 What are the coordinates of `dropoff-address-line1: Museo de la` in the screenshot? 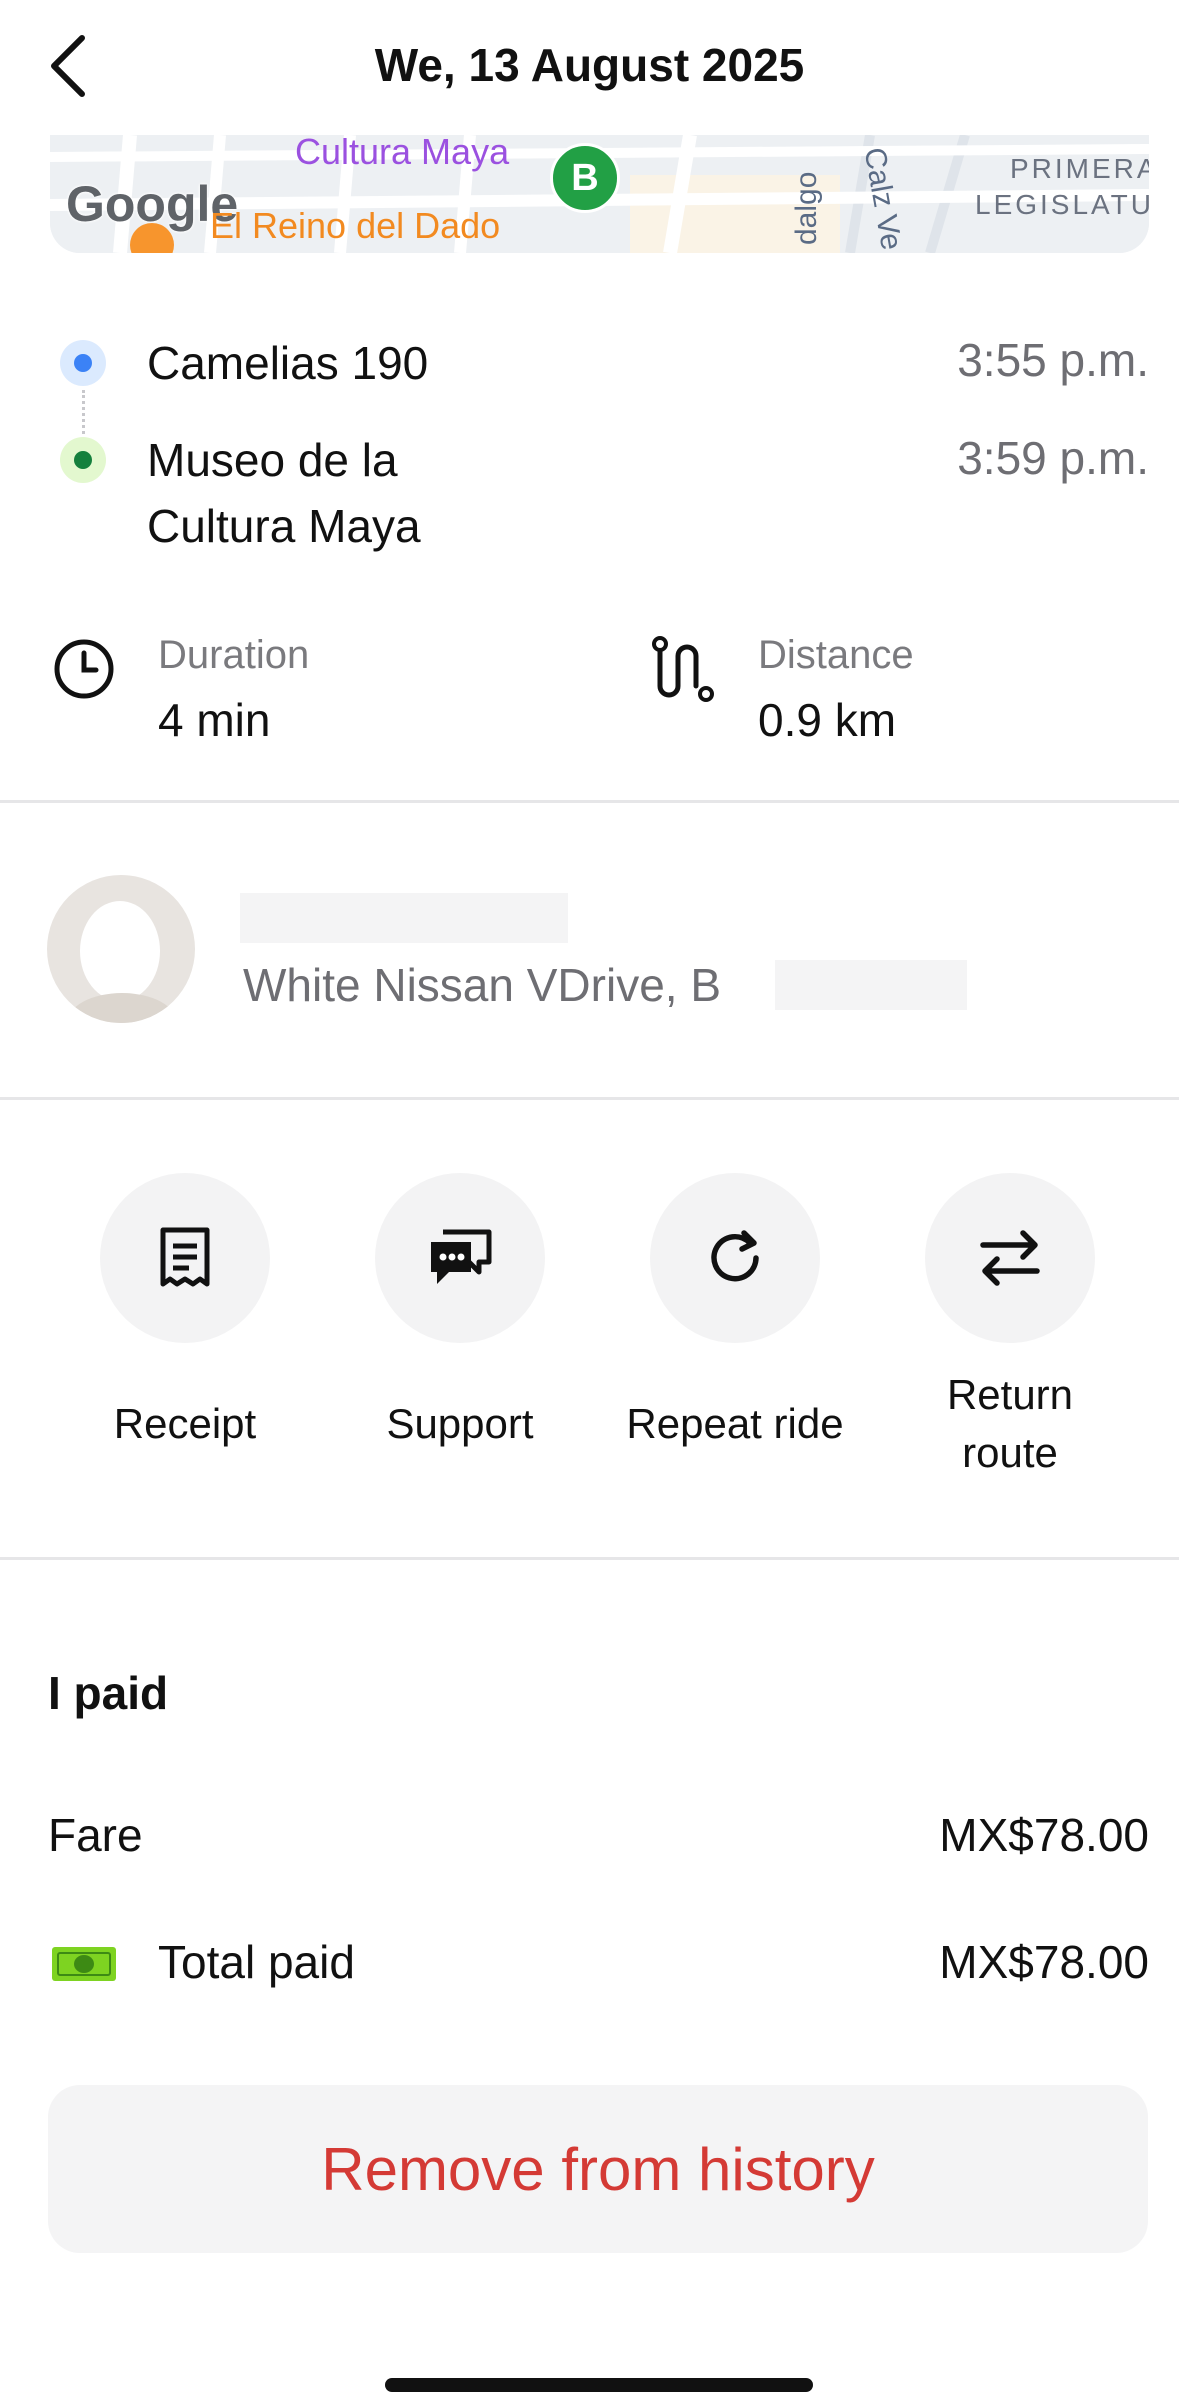 It's located at (272, 460).